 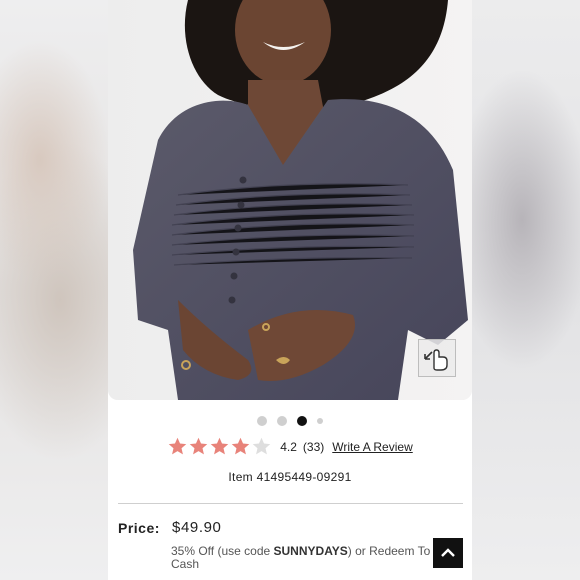 What do you see at coordinates (261, 446) in the screenshot?
I see `star-icon-empty` at bounding box center [261, 446].